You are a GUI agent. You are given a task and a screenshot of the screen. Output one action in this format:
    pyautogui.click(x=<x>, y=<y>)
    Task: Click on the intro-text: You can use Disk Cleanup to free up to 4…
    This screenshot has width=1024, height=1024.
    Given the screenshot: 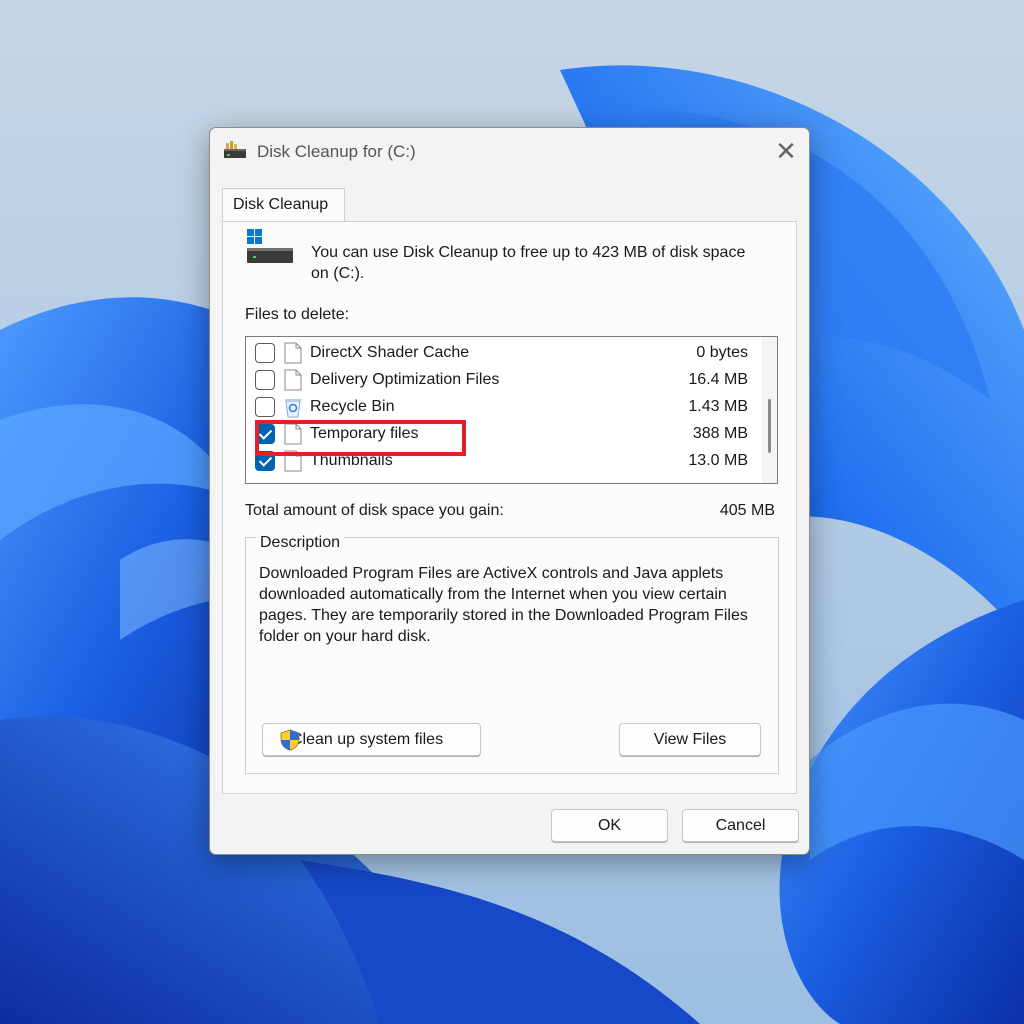 What is the action you would take?
    pyautogui.click(x=528, y=263)
    